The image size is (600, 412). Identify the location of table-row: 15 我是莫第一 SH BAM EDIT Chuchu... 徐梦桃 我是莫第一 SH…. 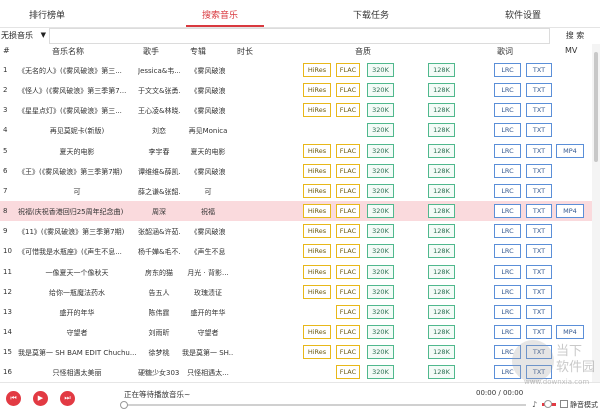
(296, 352).